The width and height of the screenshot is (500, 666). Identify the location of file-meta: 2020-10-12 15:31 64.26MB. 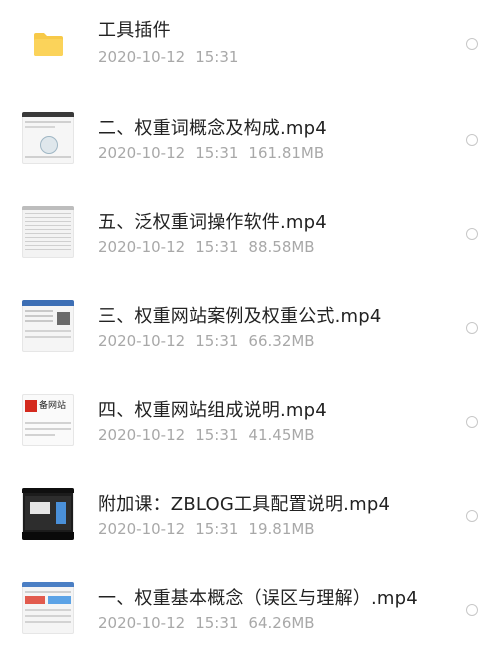
(211, 623).